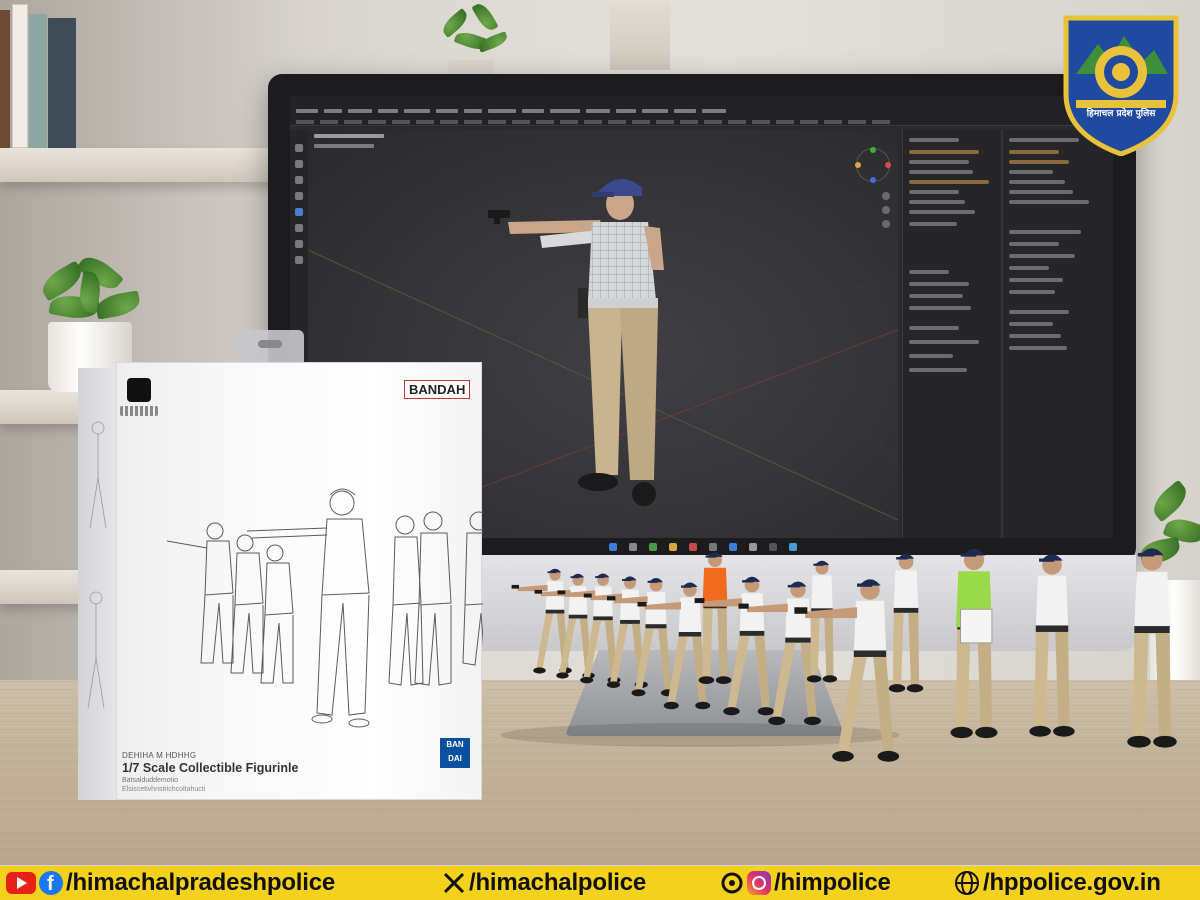 The height and width of the screenshot is (900, 1200). I want to click on website-url: hppolice.gov.in, so click(1074, 883).